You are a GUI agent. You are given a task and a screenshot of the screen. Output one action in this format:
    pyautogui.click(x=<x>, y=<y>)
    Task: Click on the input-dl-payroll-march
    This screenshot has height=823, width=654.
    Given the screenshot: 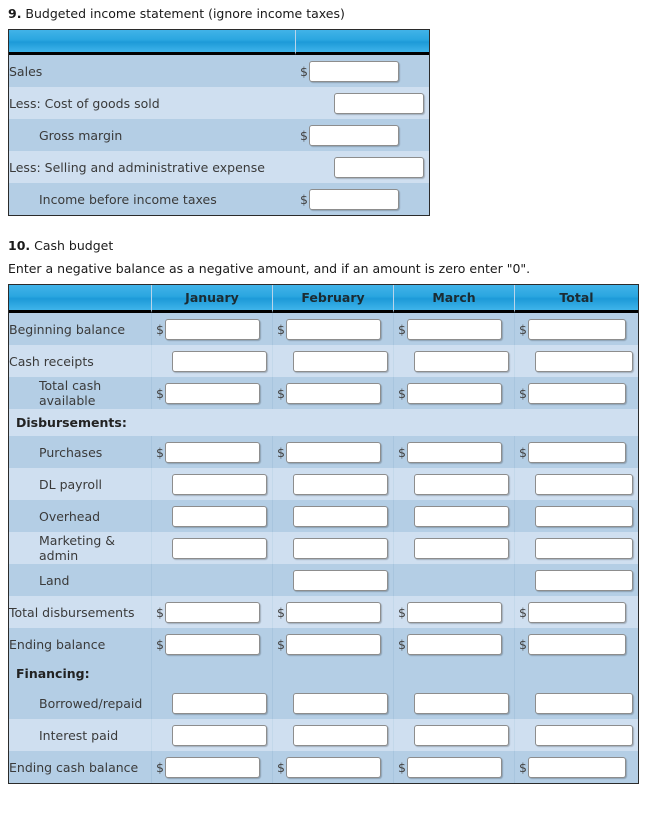 What is the action you would take?
    pyautogui.click(x=461, y=484)
    